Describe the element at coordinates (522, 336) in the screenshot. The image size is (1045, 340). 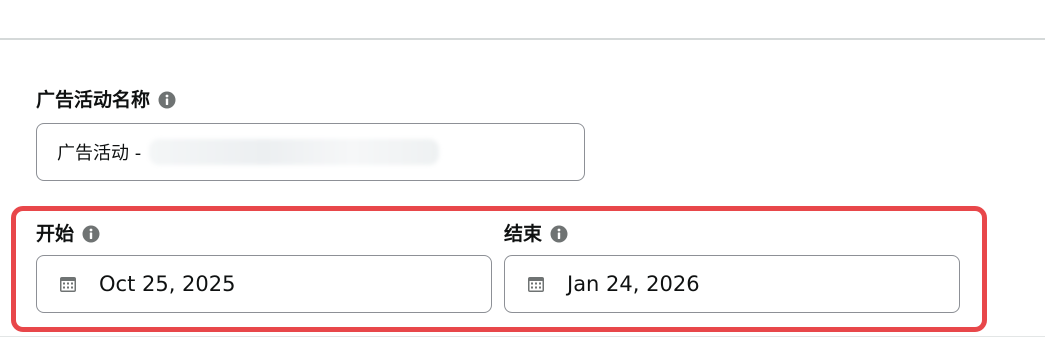
I see `bottom-divider` at that location.